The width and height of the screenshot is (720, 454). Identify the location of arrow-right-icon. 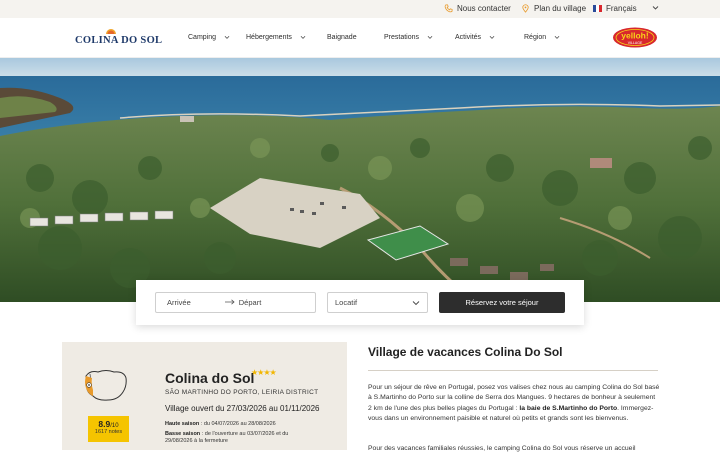
(229, 302).